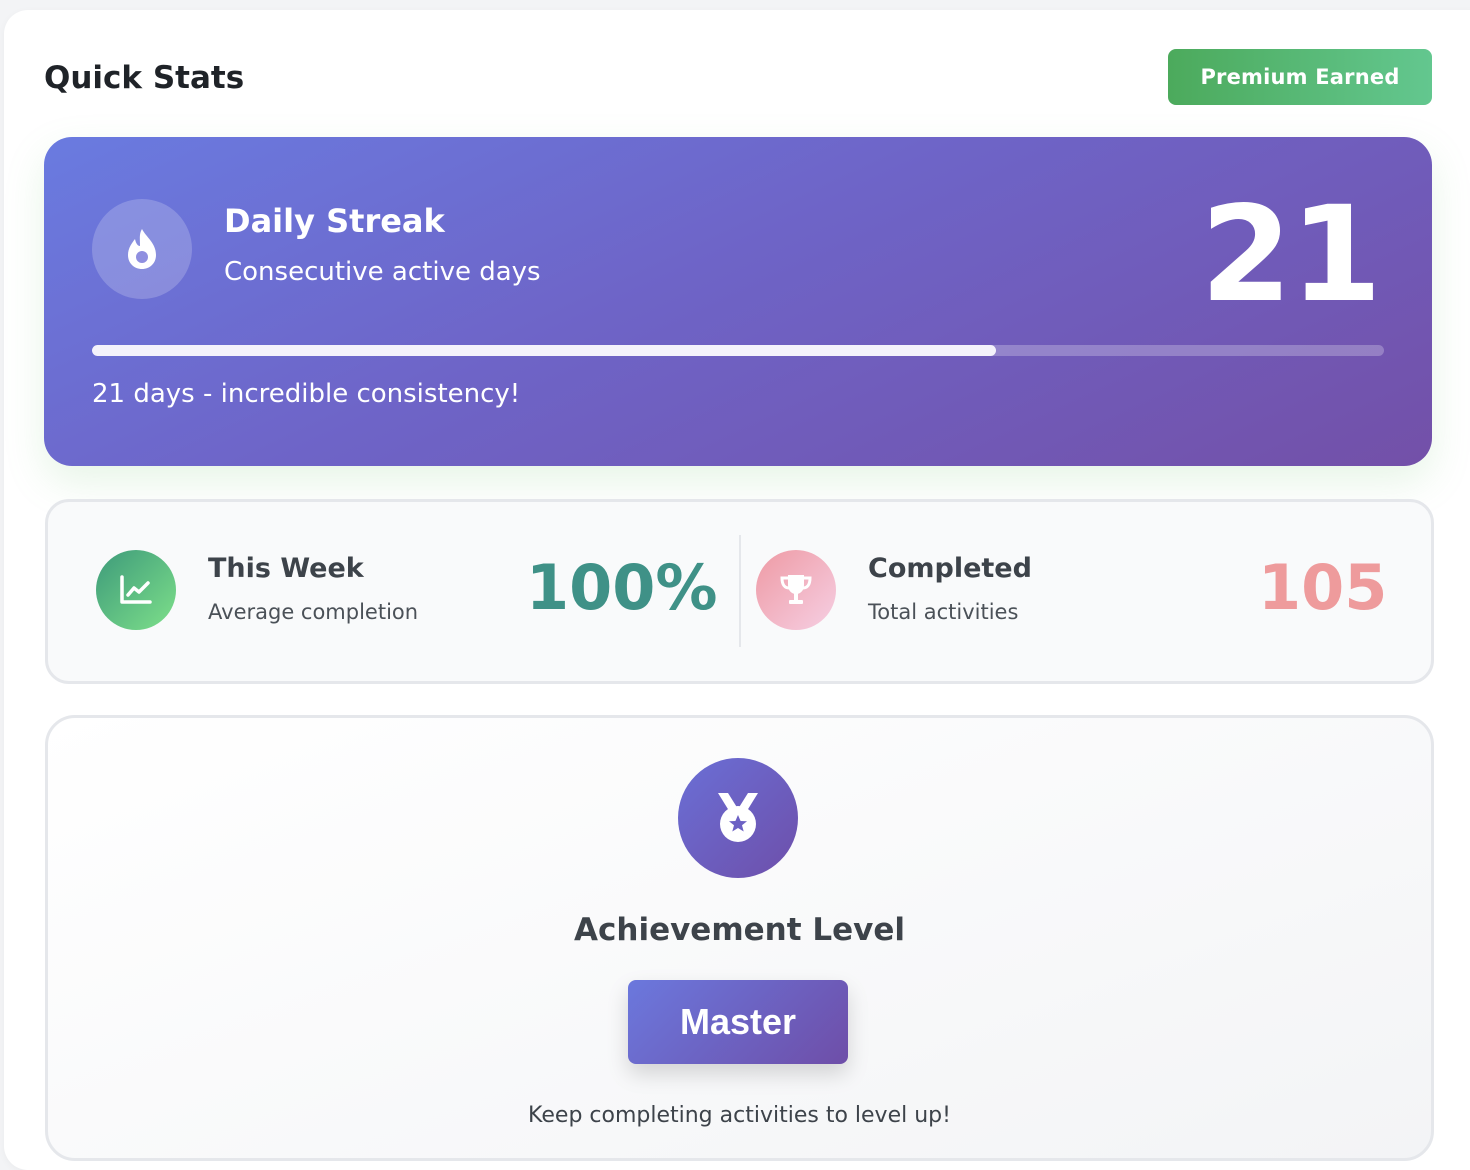  Describe the element at coordinates (943, 612) in the screenshot. I see `completed-sub: Total activities` at that location.